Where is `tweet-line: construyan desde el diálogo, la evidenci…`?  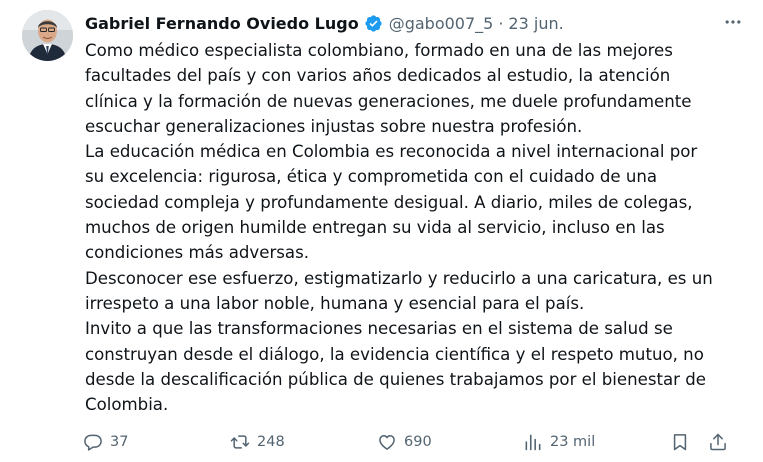
tweet-line: construyan desde el diálogo, la evidenci… is located at coordinates (394, 354).